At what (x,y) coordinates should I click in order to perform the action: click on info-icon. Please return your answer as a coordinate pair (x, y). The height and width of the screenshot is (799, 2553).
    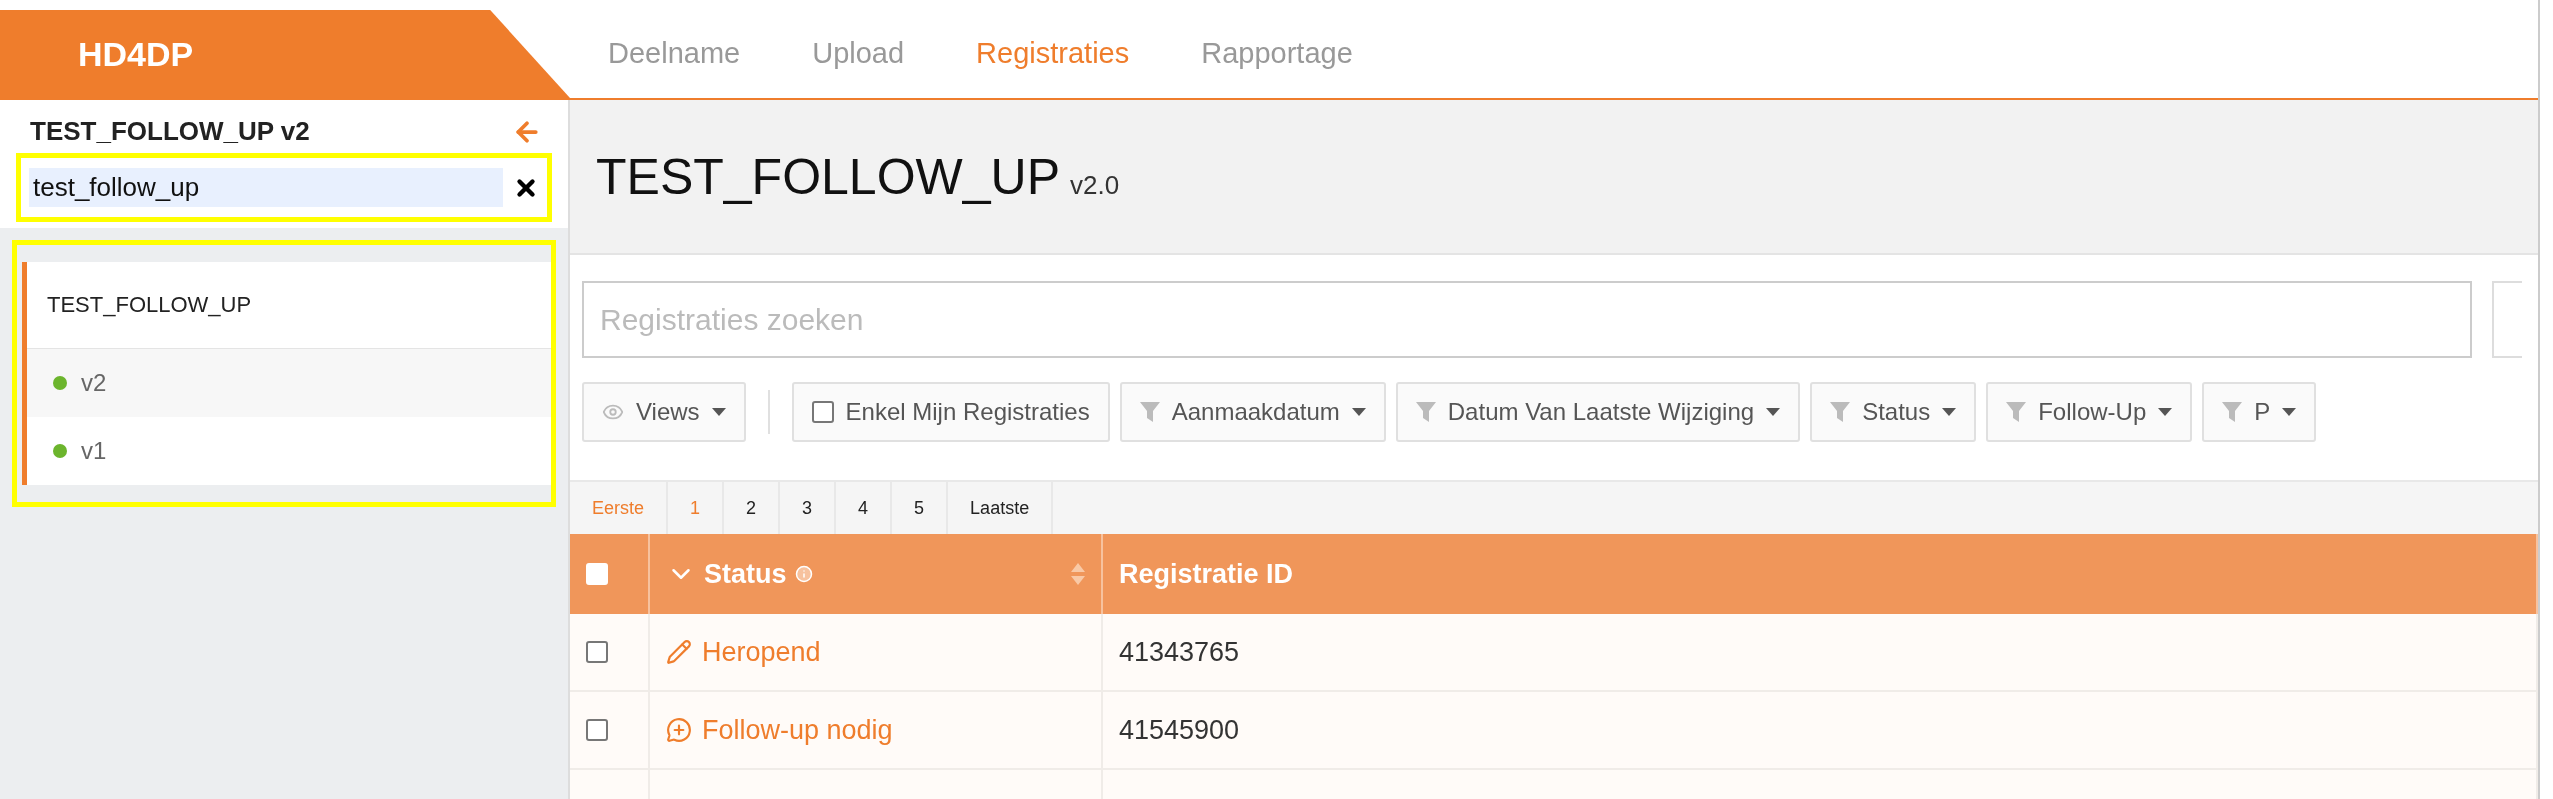
    Looking at the image, I should click on (803, 574).